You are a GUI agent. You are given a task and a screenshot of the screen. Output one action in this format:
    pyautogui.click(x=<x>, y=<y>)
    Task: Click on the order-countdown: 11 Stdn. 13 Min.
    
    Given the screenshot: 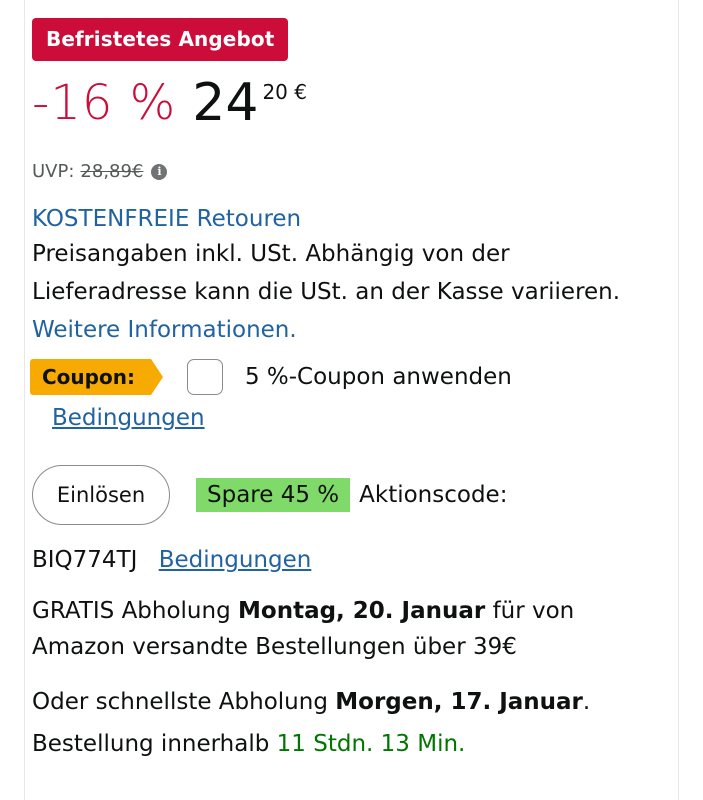 What is the action you would take?
    pyautogui.click(x=371, y=744)
    